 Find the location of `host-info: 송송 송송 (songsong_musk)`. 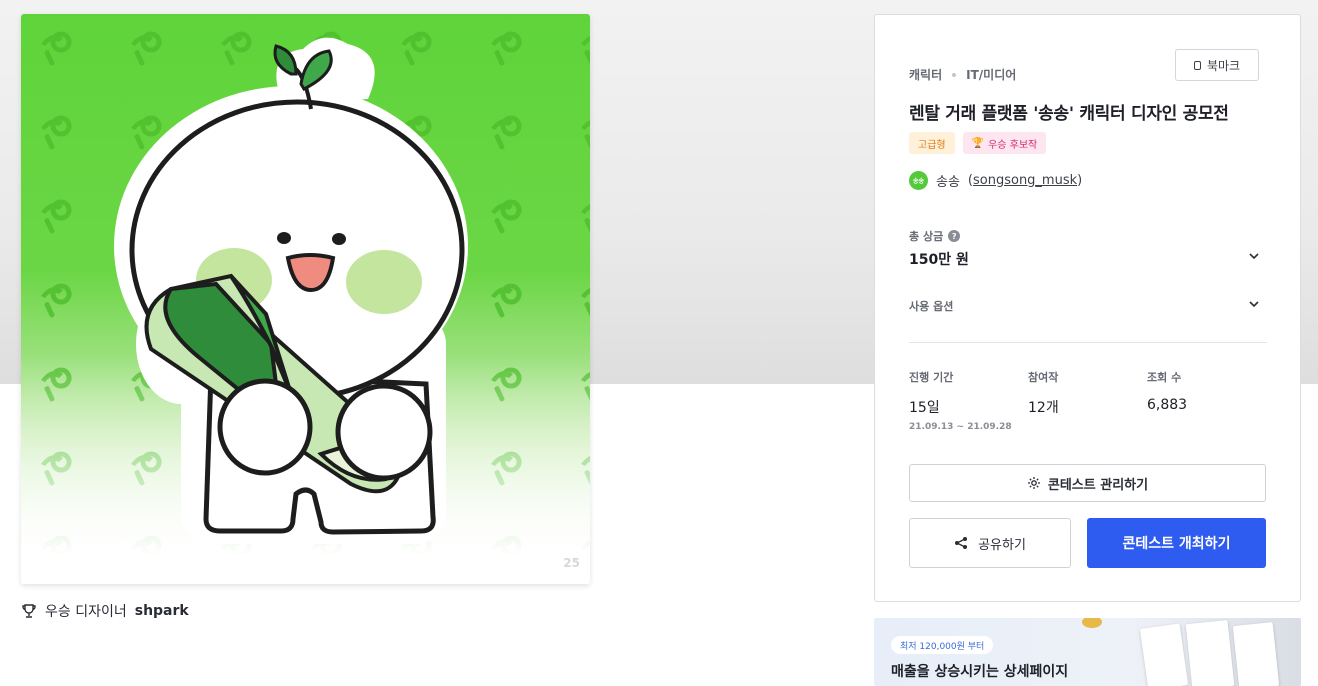

host-info: 송송 송송 (songsong_musk) is located at coordinates (995, 180).